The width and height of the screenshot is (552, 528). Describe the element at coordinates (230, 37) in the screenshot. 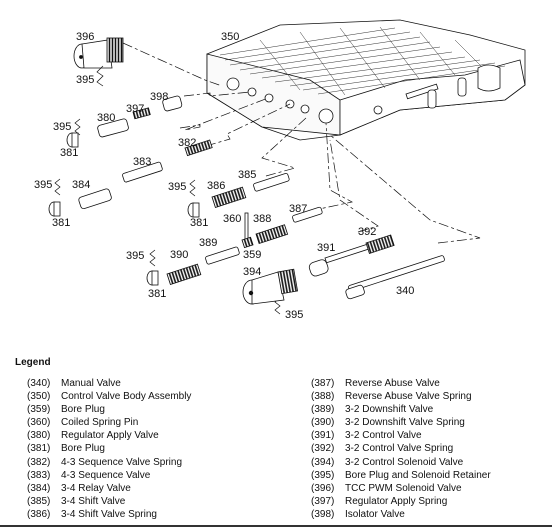

I see `callout-350: 350` at that location.